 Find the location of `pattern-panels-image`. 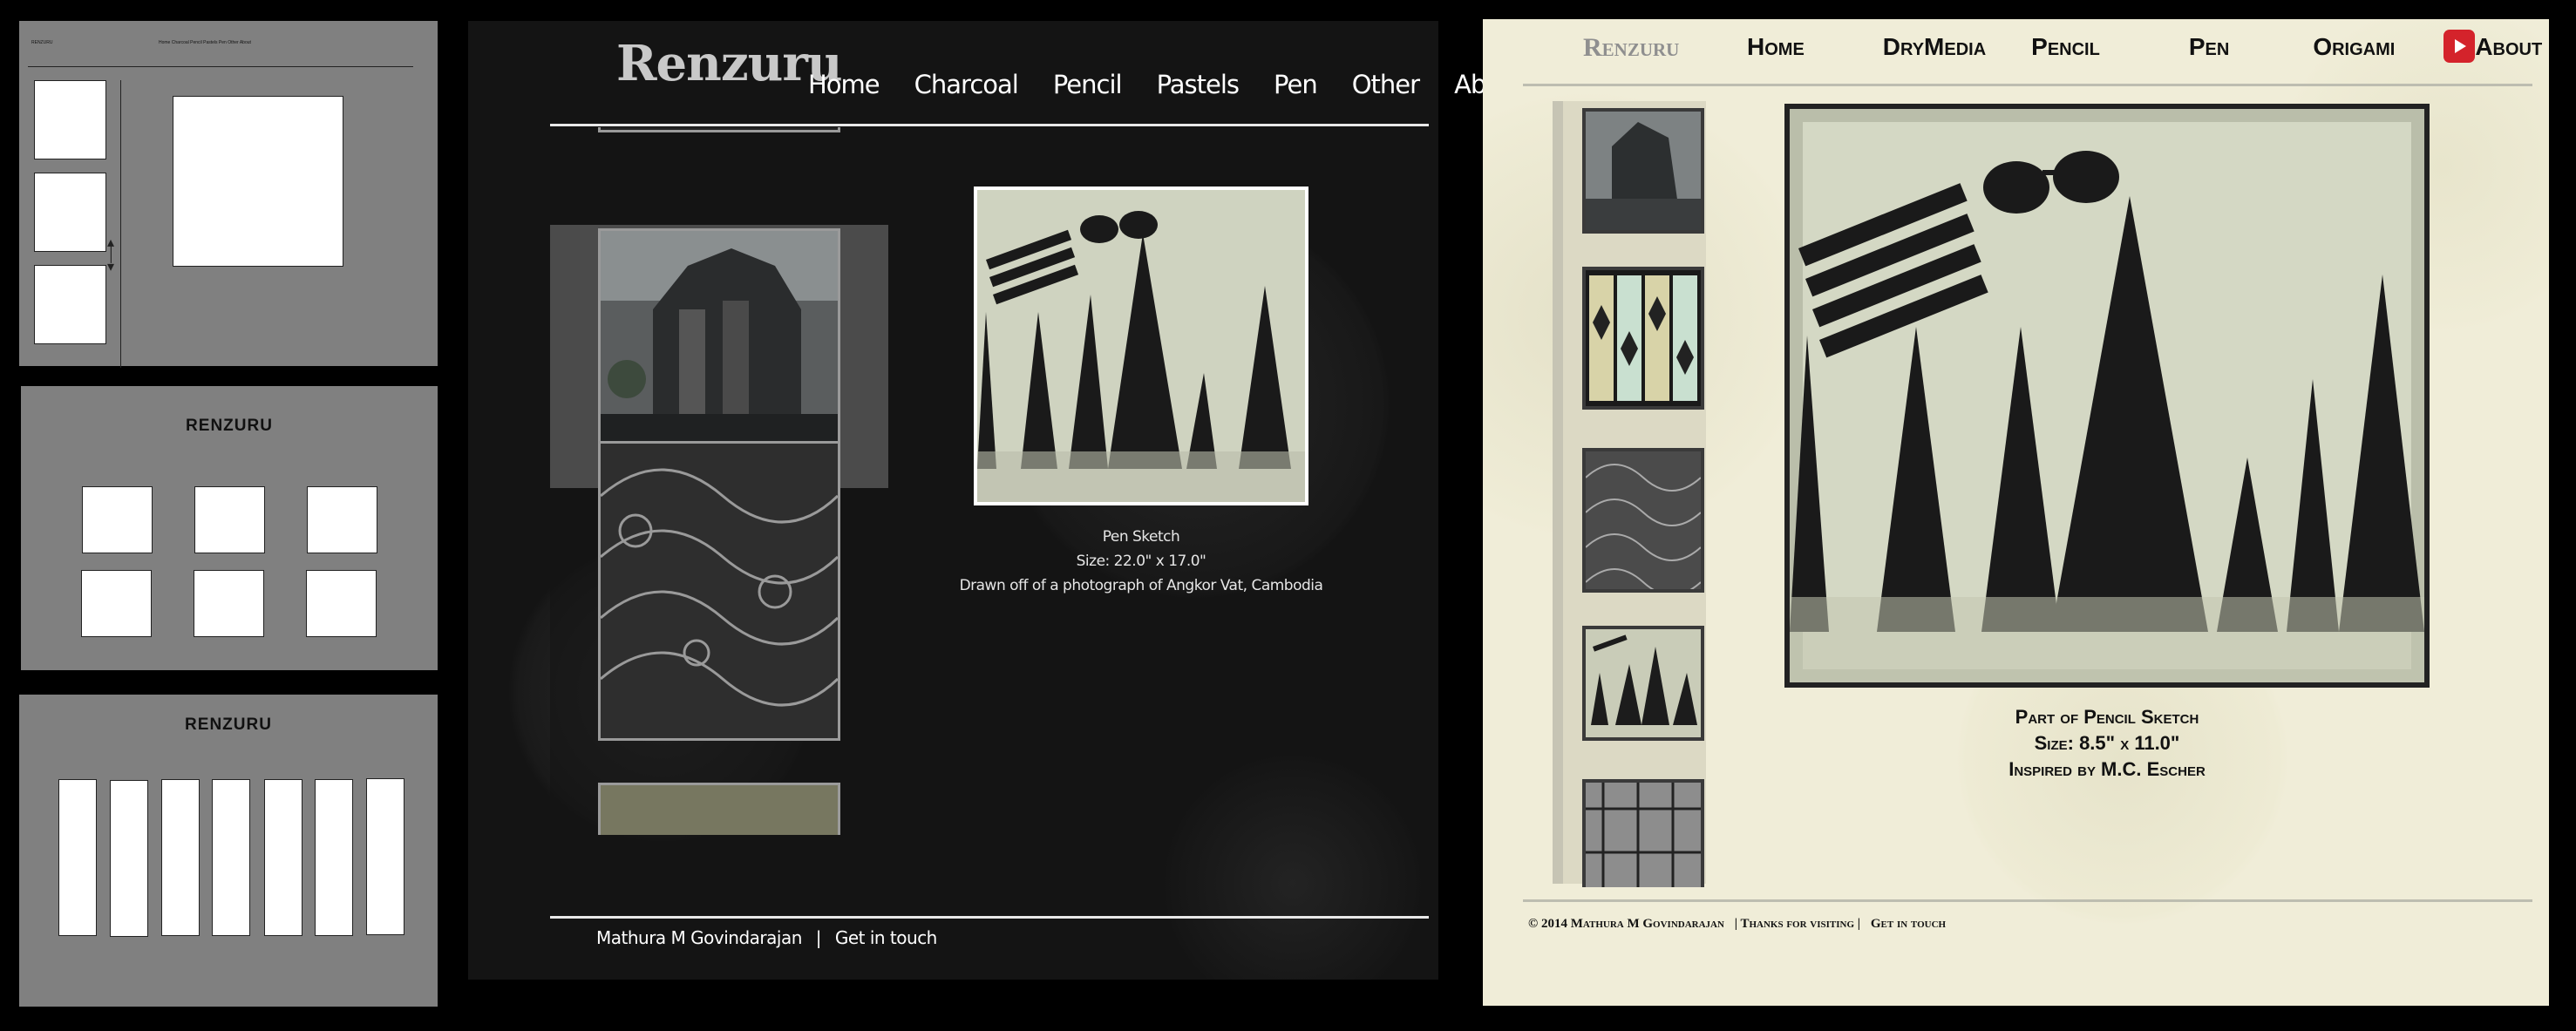

pattern-panels-image is located at coordinates (1643, 338).